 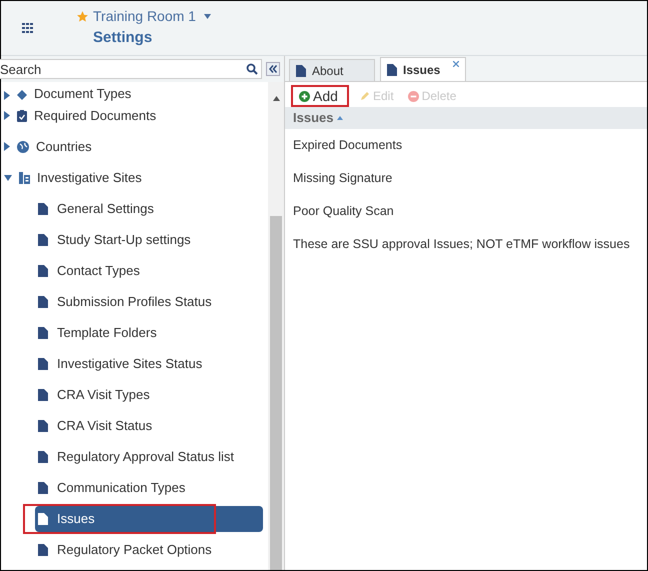 What do you see at coordinates (343, 211) in the screenshot?
I see `table-cell-text: Poor Quality Scan` at bounding box center [343, 211].